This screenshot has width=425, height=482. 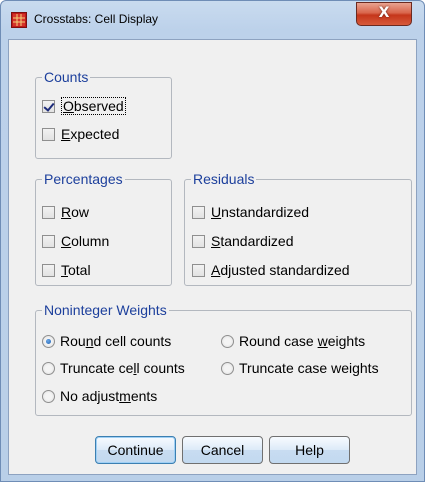 I want to click on round-cell-counts-radio, so click(x=48, y=341).